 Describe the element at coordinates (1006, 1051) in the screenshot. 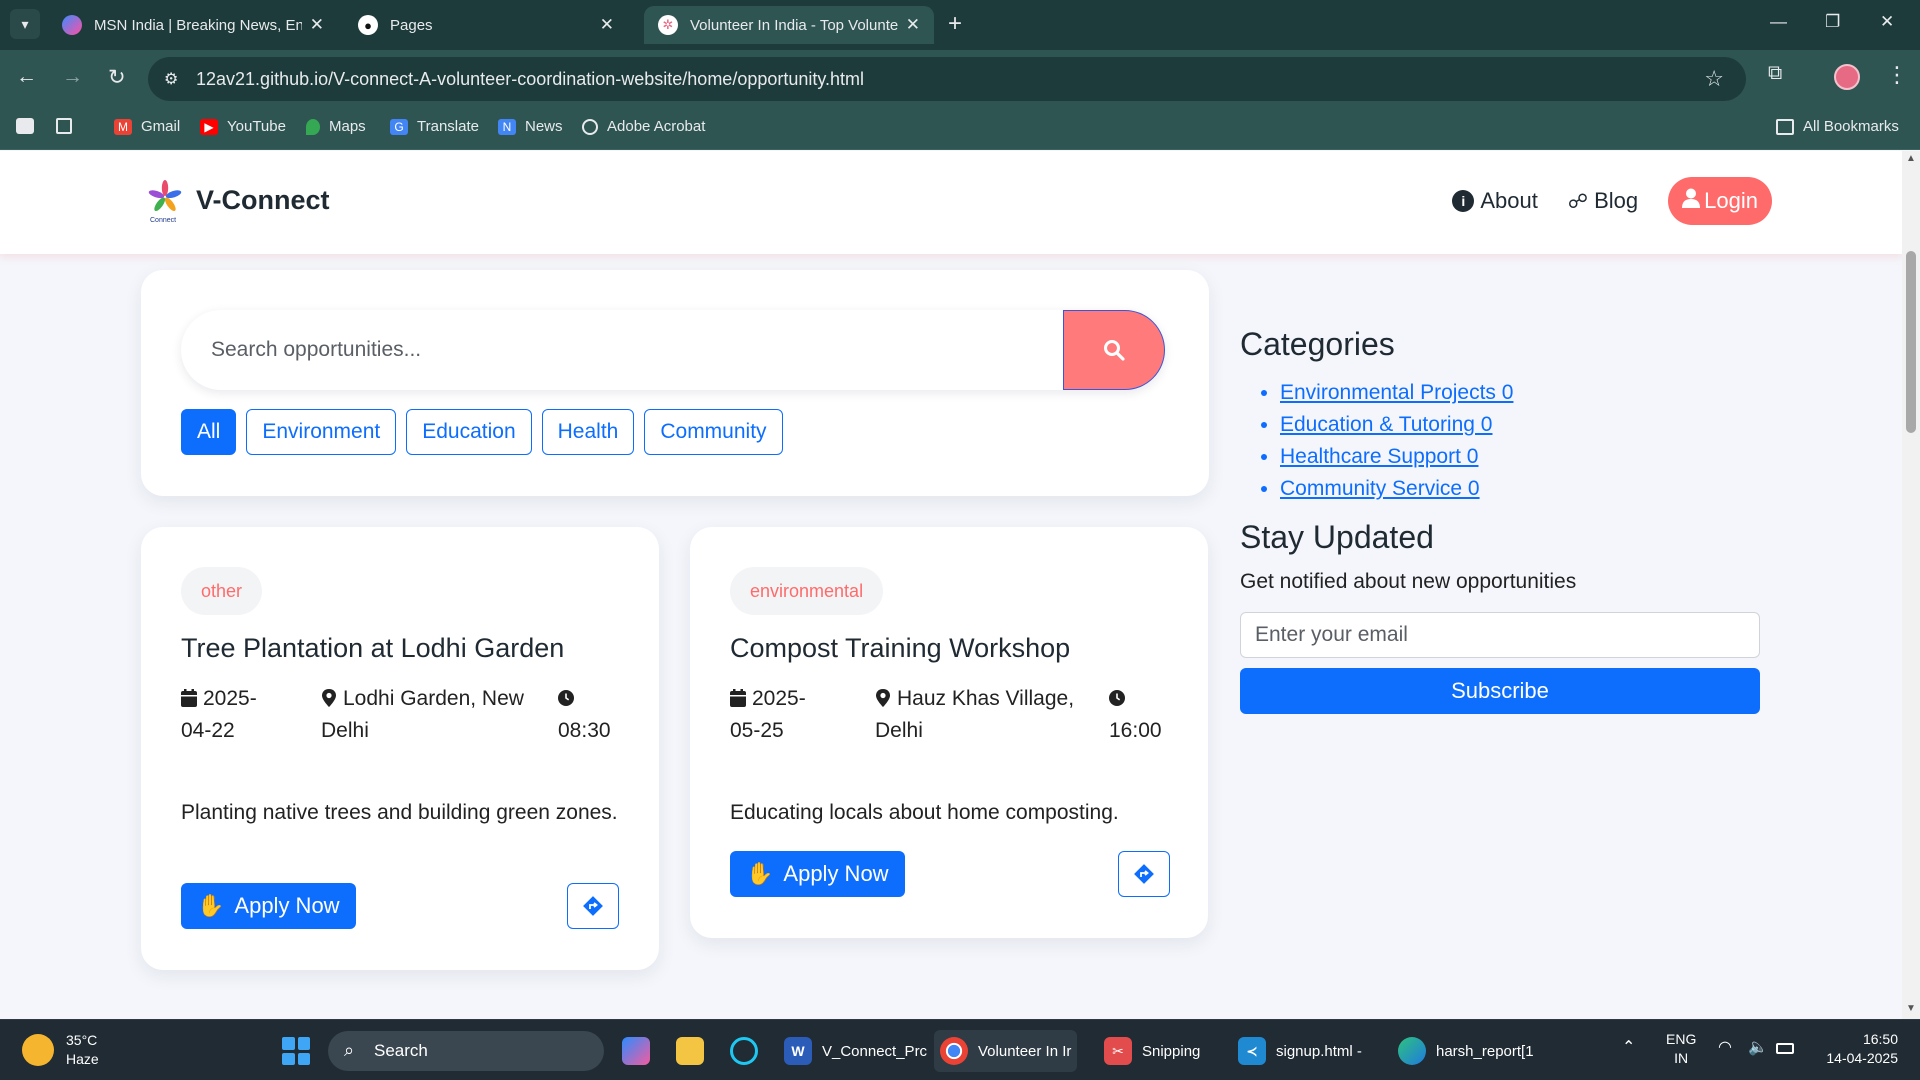

I see `taskbar-app-chrome: Volunteer In Ir` at that location.